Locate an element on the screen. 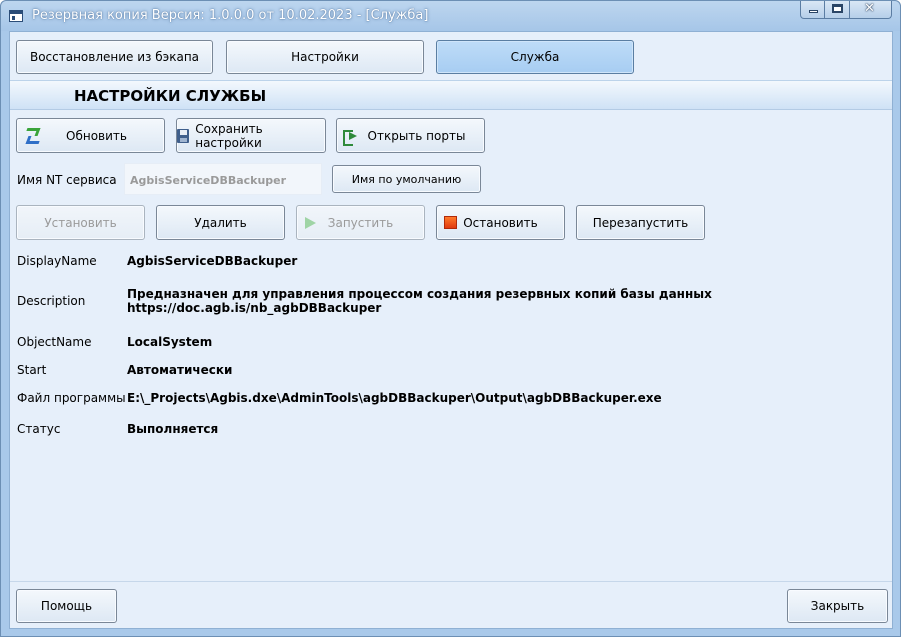  delete-button: Удалить is located at coordinates (220, 222).